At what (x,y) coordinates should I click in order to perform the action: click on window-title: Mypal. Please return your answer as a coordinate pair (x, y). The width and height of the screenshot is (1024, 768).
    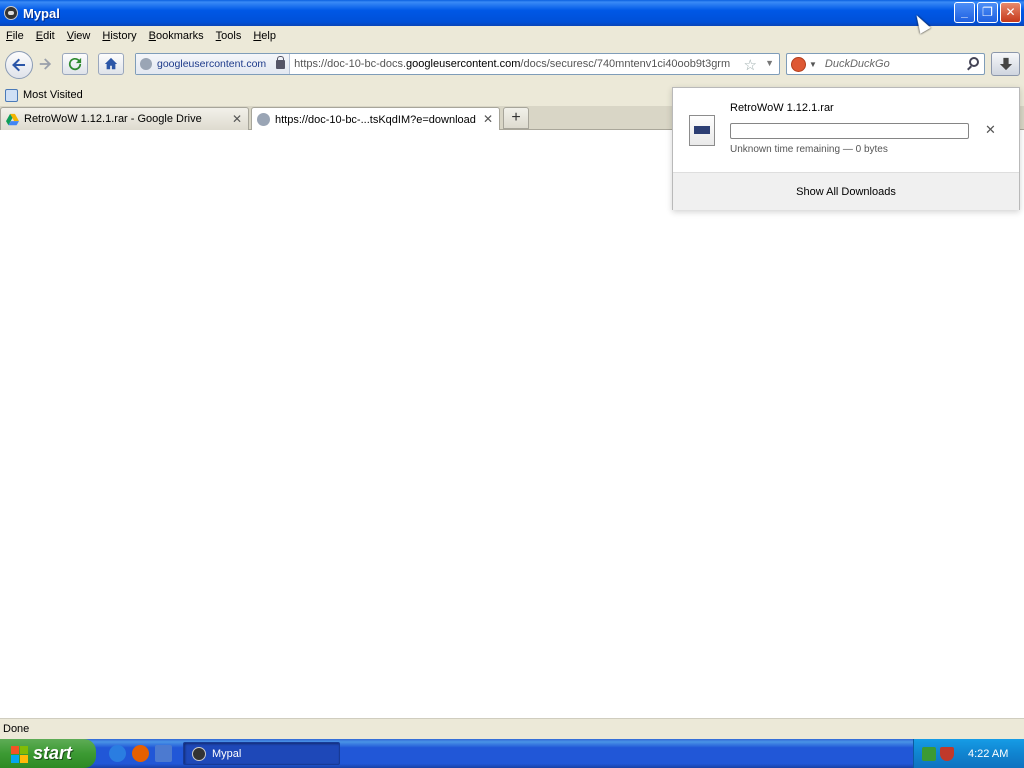
    Looking at the image, I should click on (41, 13).